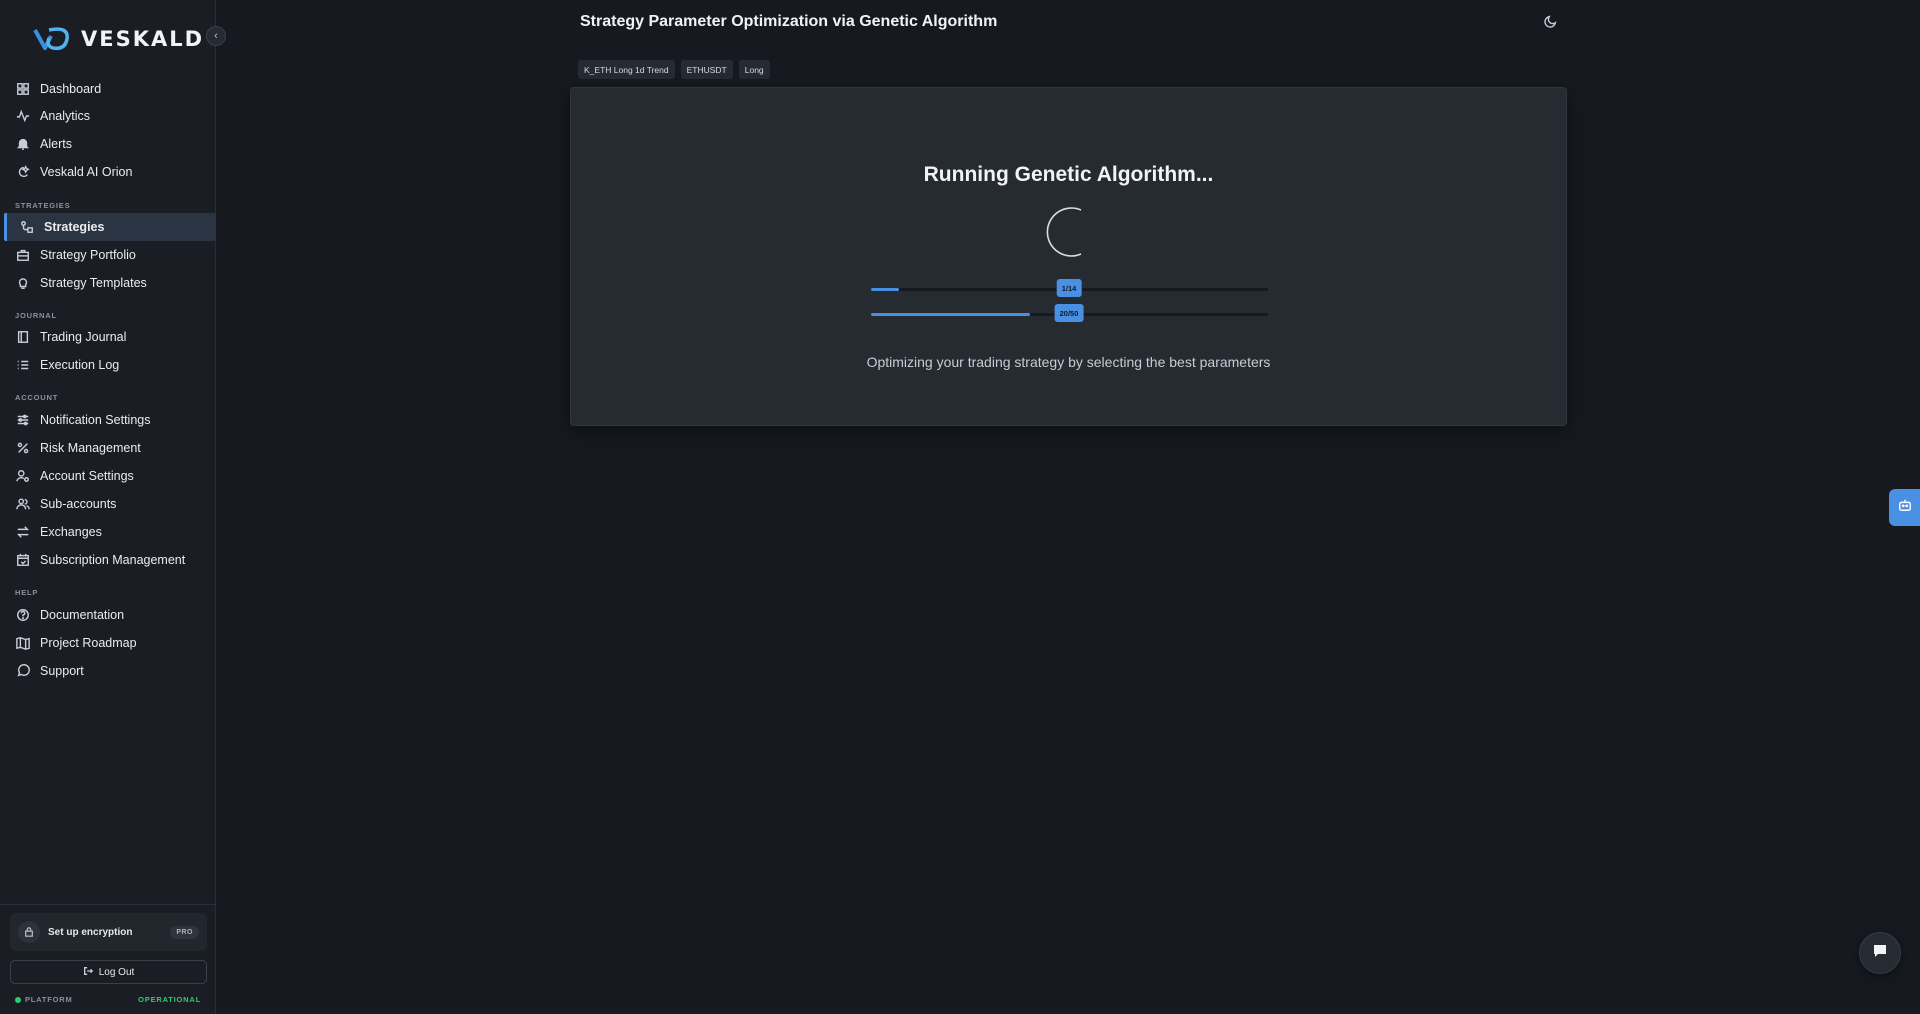 Image resolution: width=1920 pixels, height=1014 pixels. Describe the element at coordinates (23, 144) in the screenshot. I see `bell-icon` at that location.